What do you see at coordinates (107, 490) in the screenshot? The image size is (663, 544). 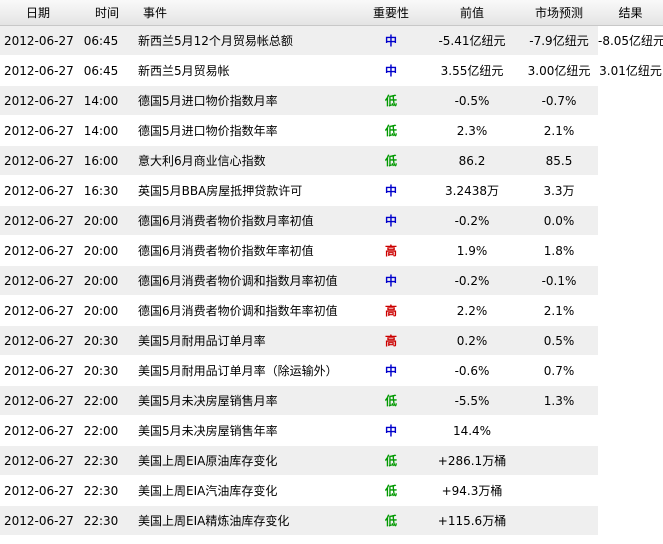 I see `cell-time: 22:30` at bounding box center [107, 490].